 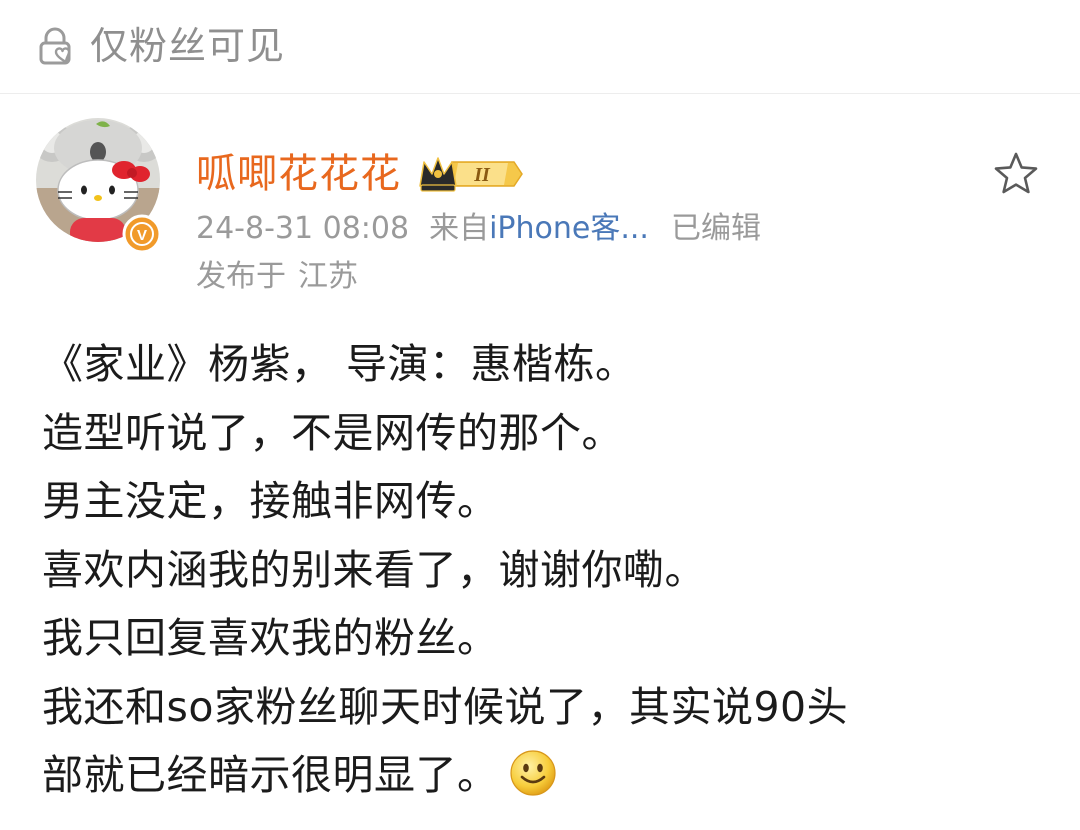 What do you see at coordinates (270, 501) in the screenshot?
I see `post-line: 男主没定，接触非网传。` at bounding box center [270, 501].